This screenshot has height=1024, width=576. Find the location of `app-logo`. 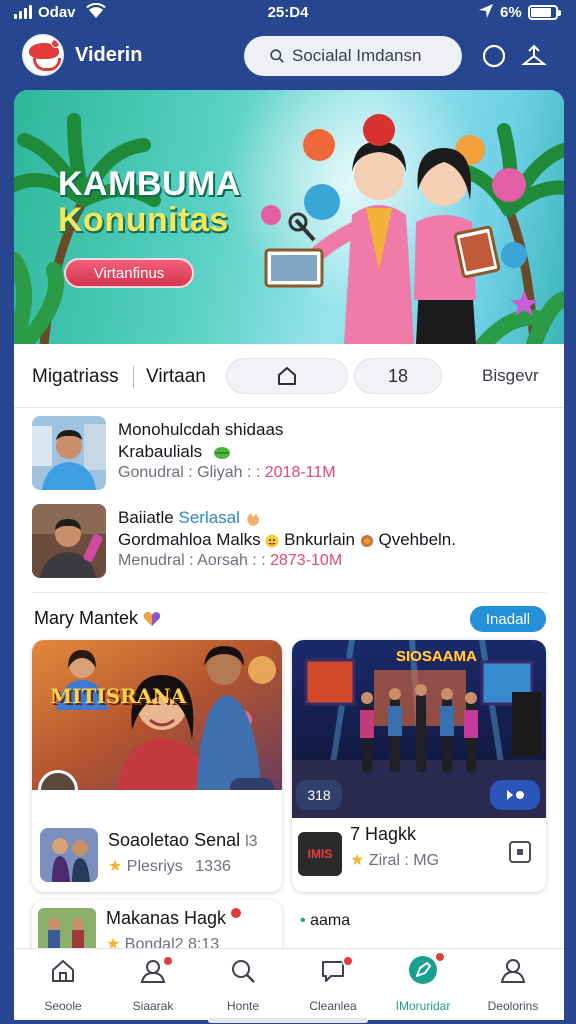

app-logo is located at coordinates (43, 55).